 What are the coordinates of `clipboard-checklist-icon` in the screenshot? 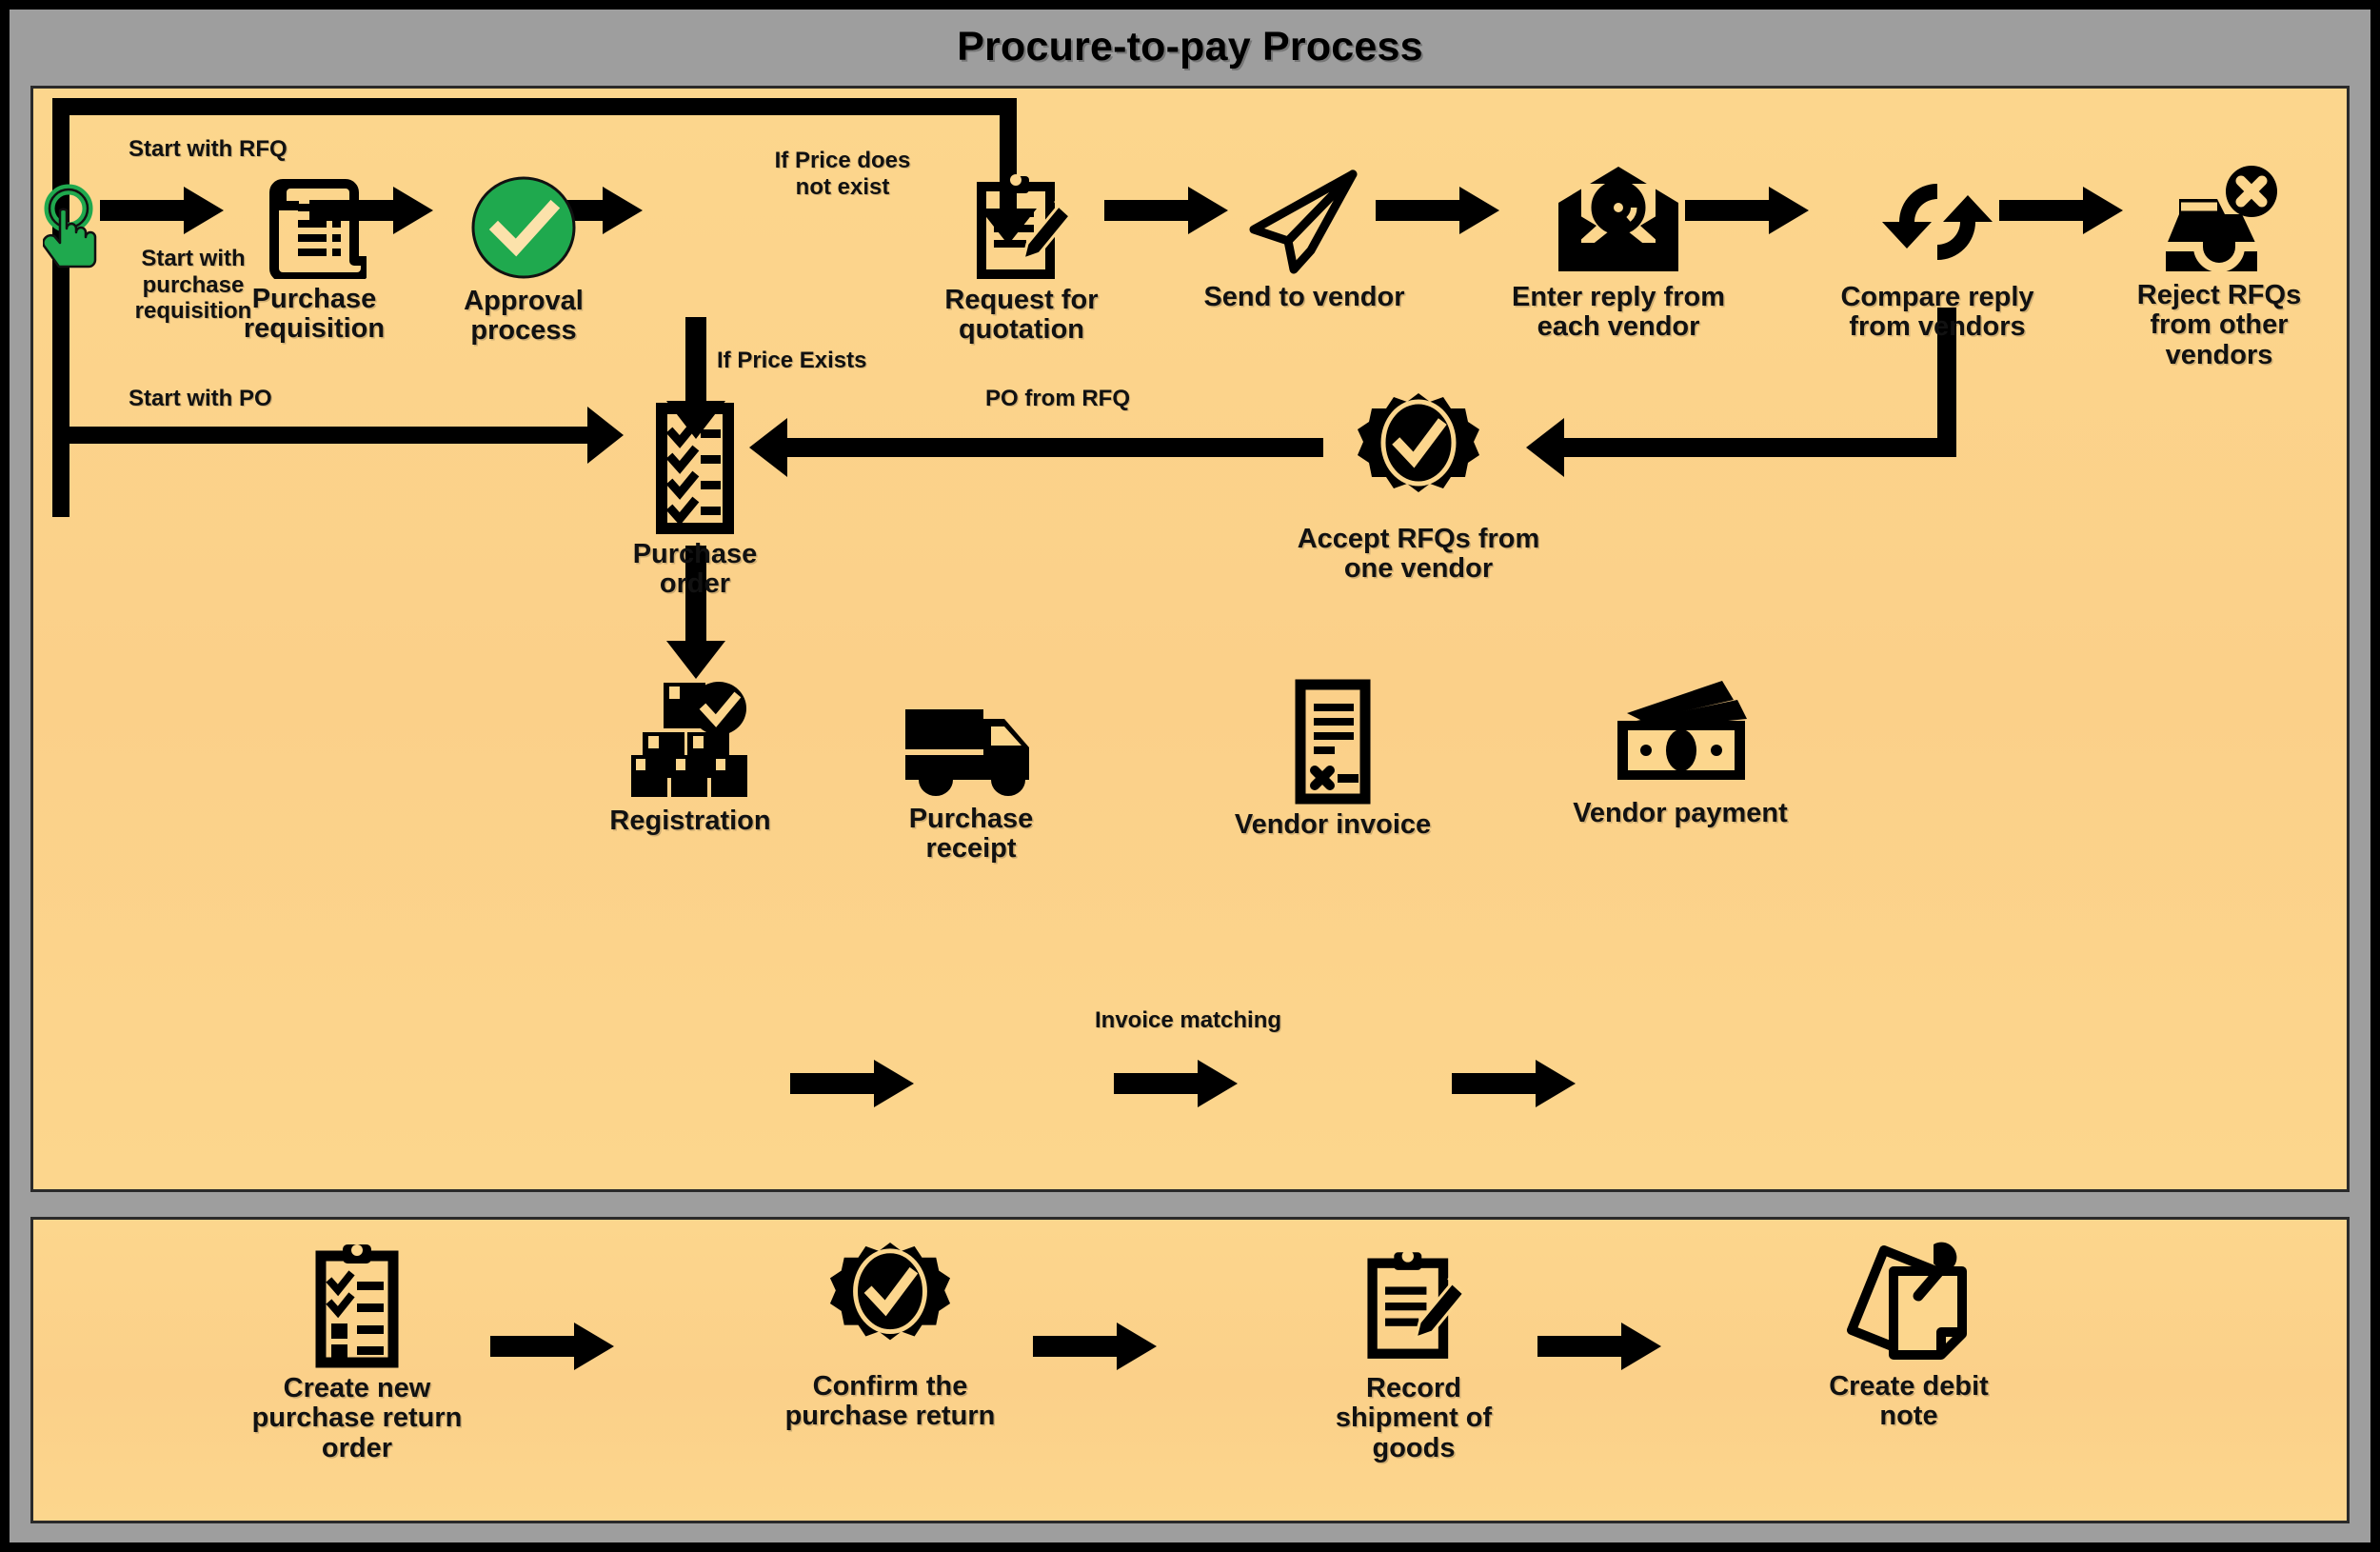 It's located at (357, 1304).